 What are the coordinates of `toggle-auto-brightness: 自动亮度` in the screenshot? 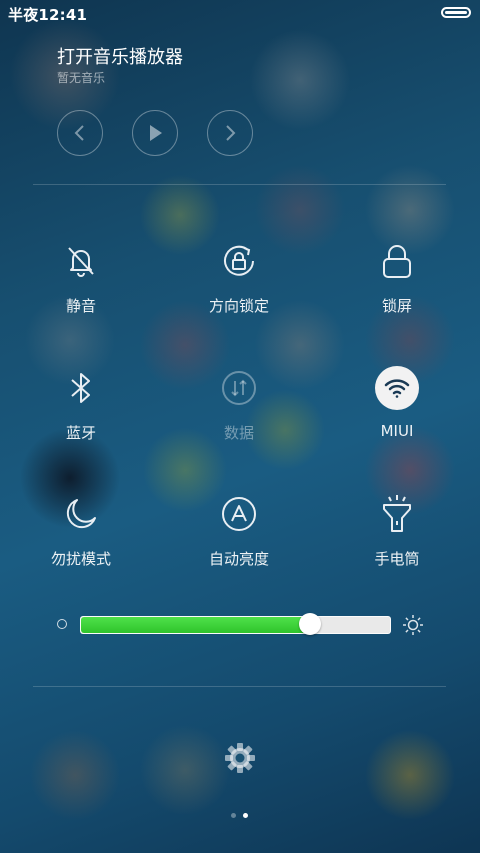 It's located at (239, 537).